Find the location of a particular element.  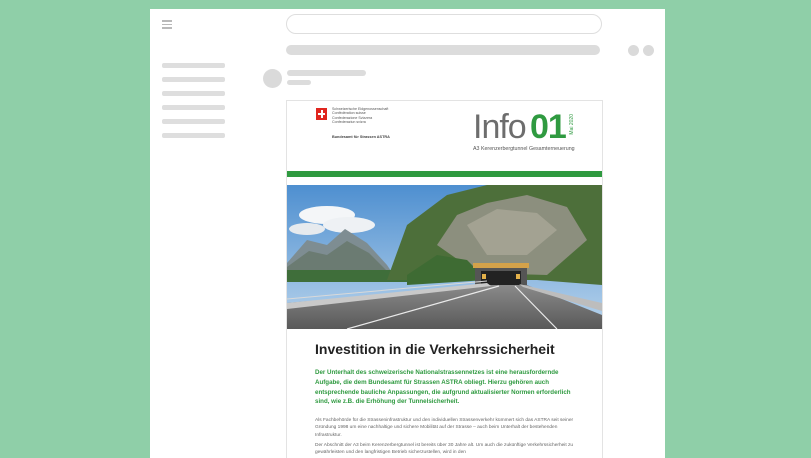

subject-placeholder is located at coordinates (443, 50).